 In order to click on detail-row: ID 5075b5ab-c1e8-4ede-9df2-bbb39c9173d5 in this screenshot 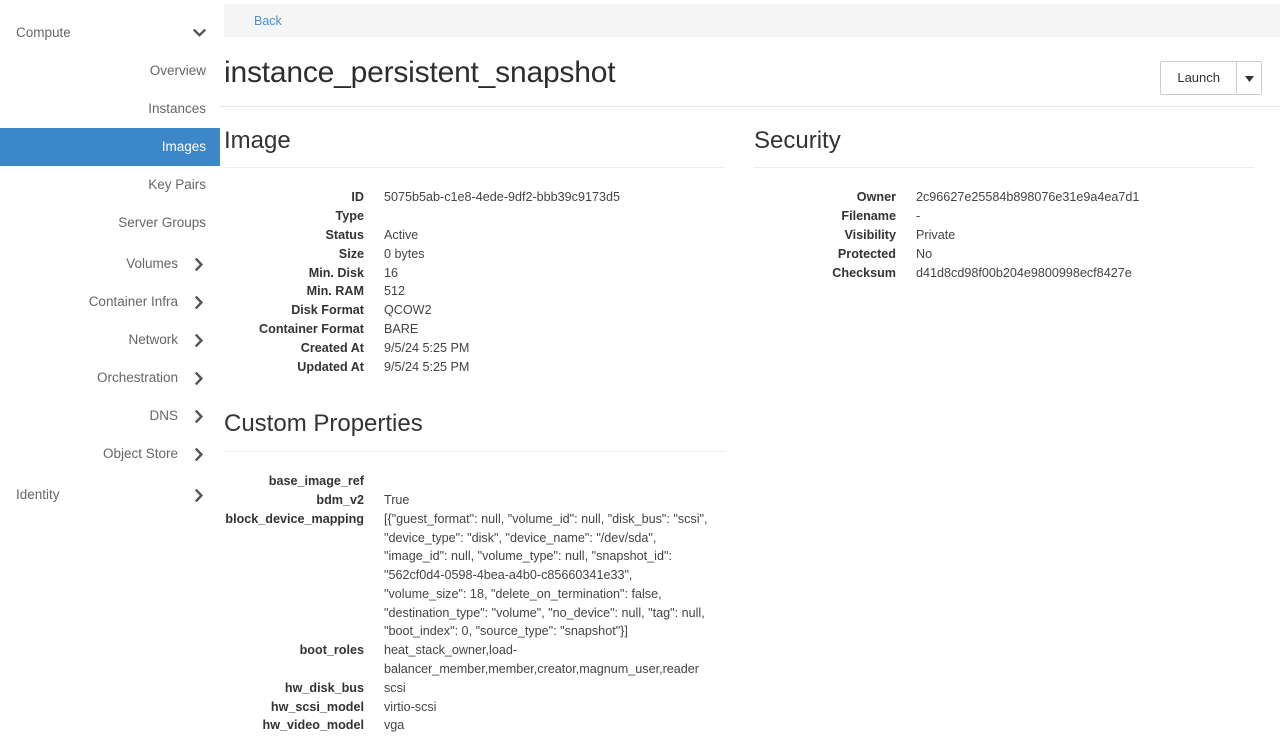, I will do `click(474, 197)`.